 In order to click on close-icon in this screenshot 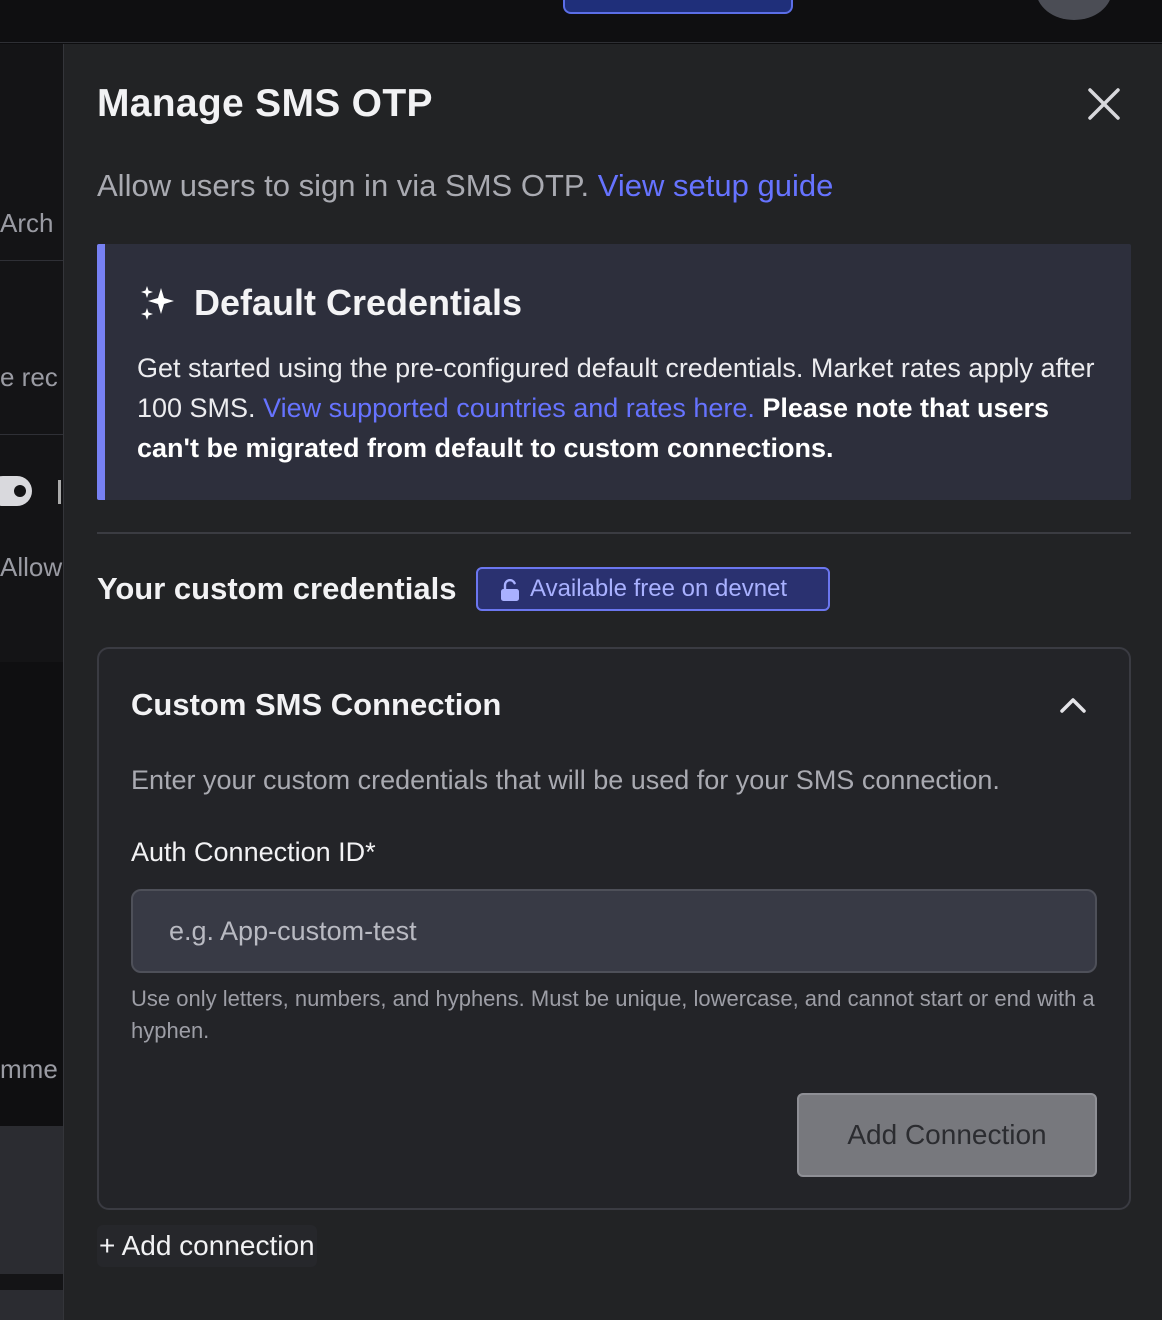, I will do `click(1104, 104)`.